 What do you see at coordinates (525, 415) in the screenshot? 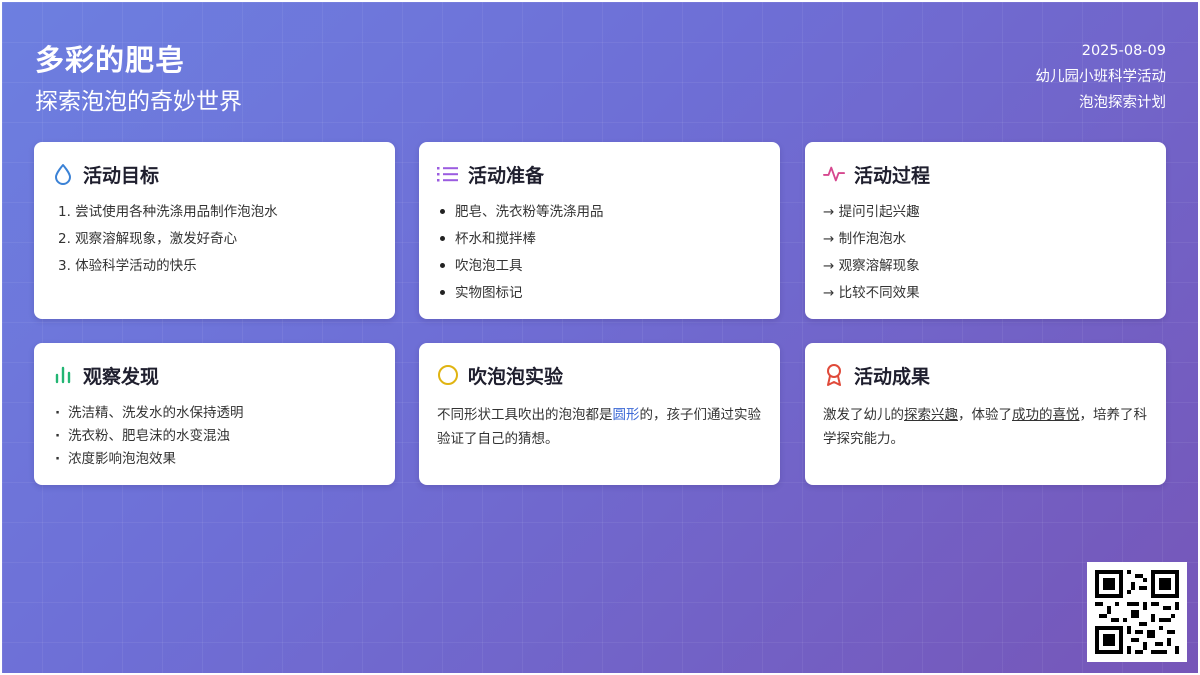
I see `text-segment: 不同形状工具吹出的泡泡都是` at bounding box center [525, 415].